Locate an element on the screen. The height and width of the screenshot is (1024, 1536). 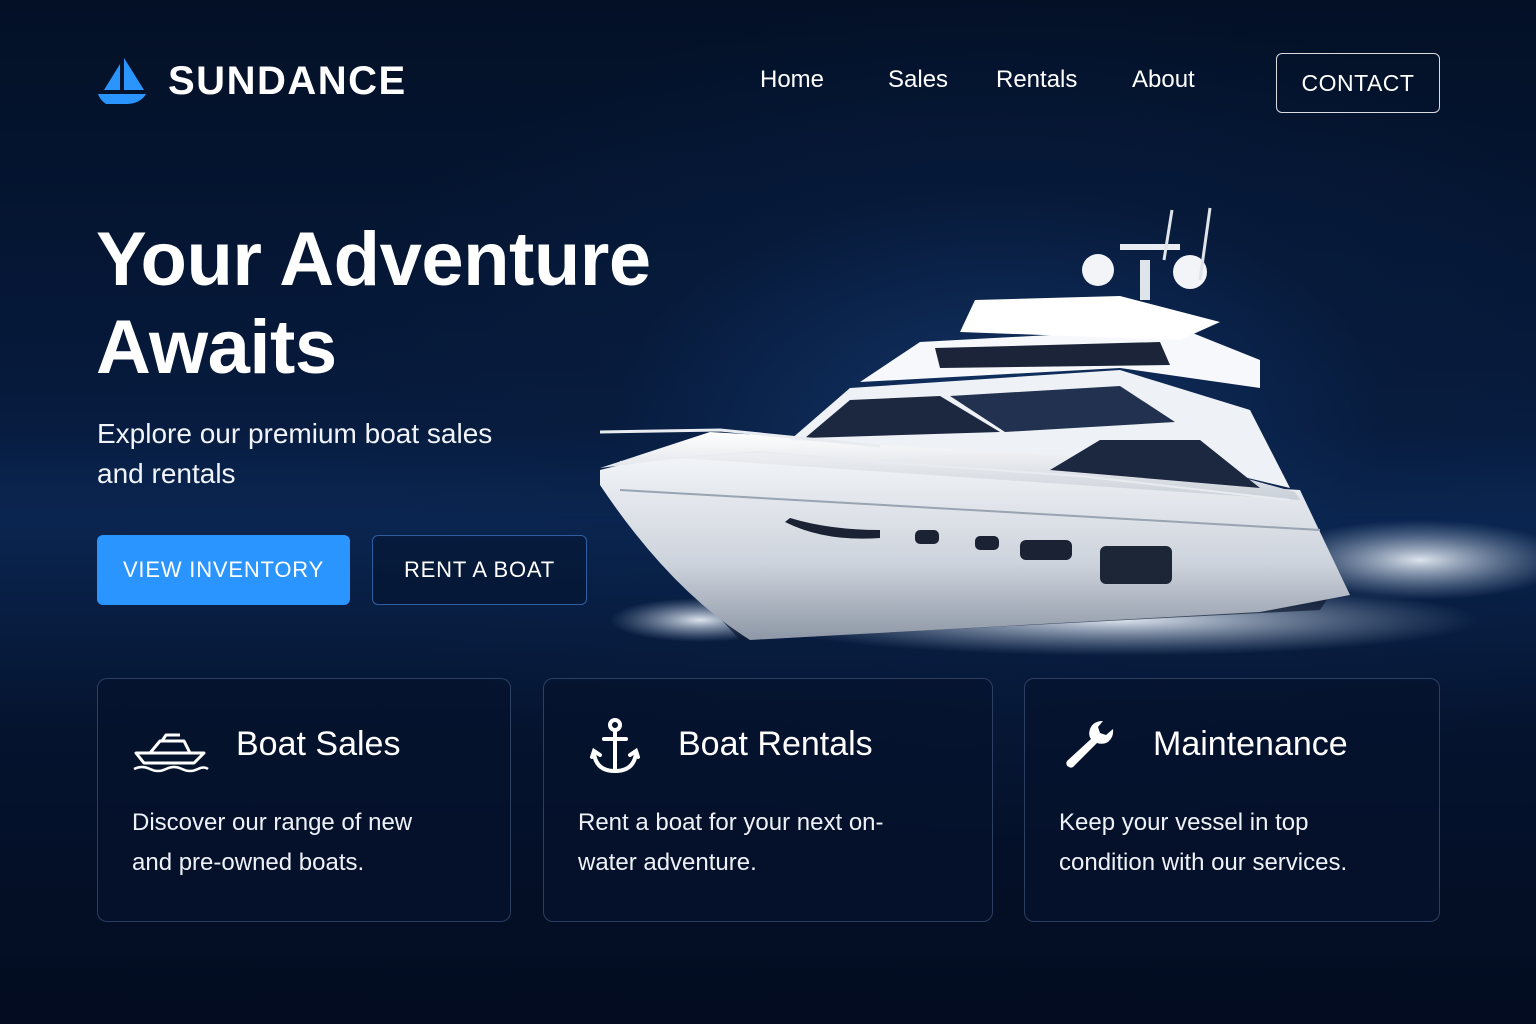
hero-title-line1: Your Adventure is located at coordinates (373, 259).